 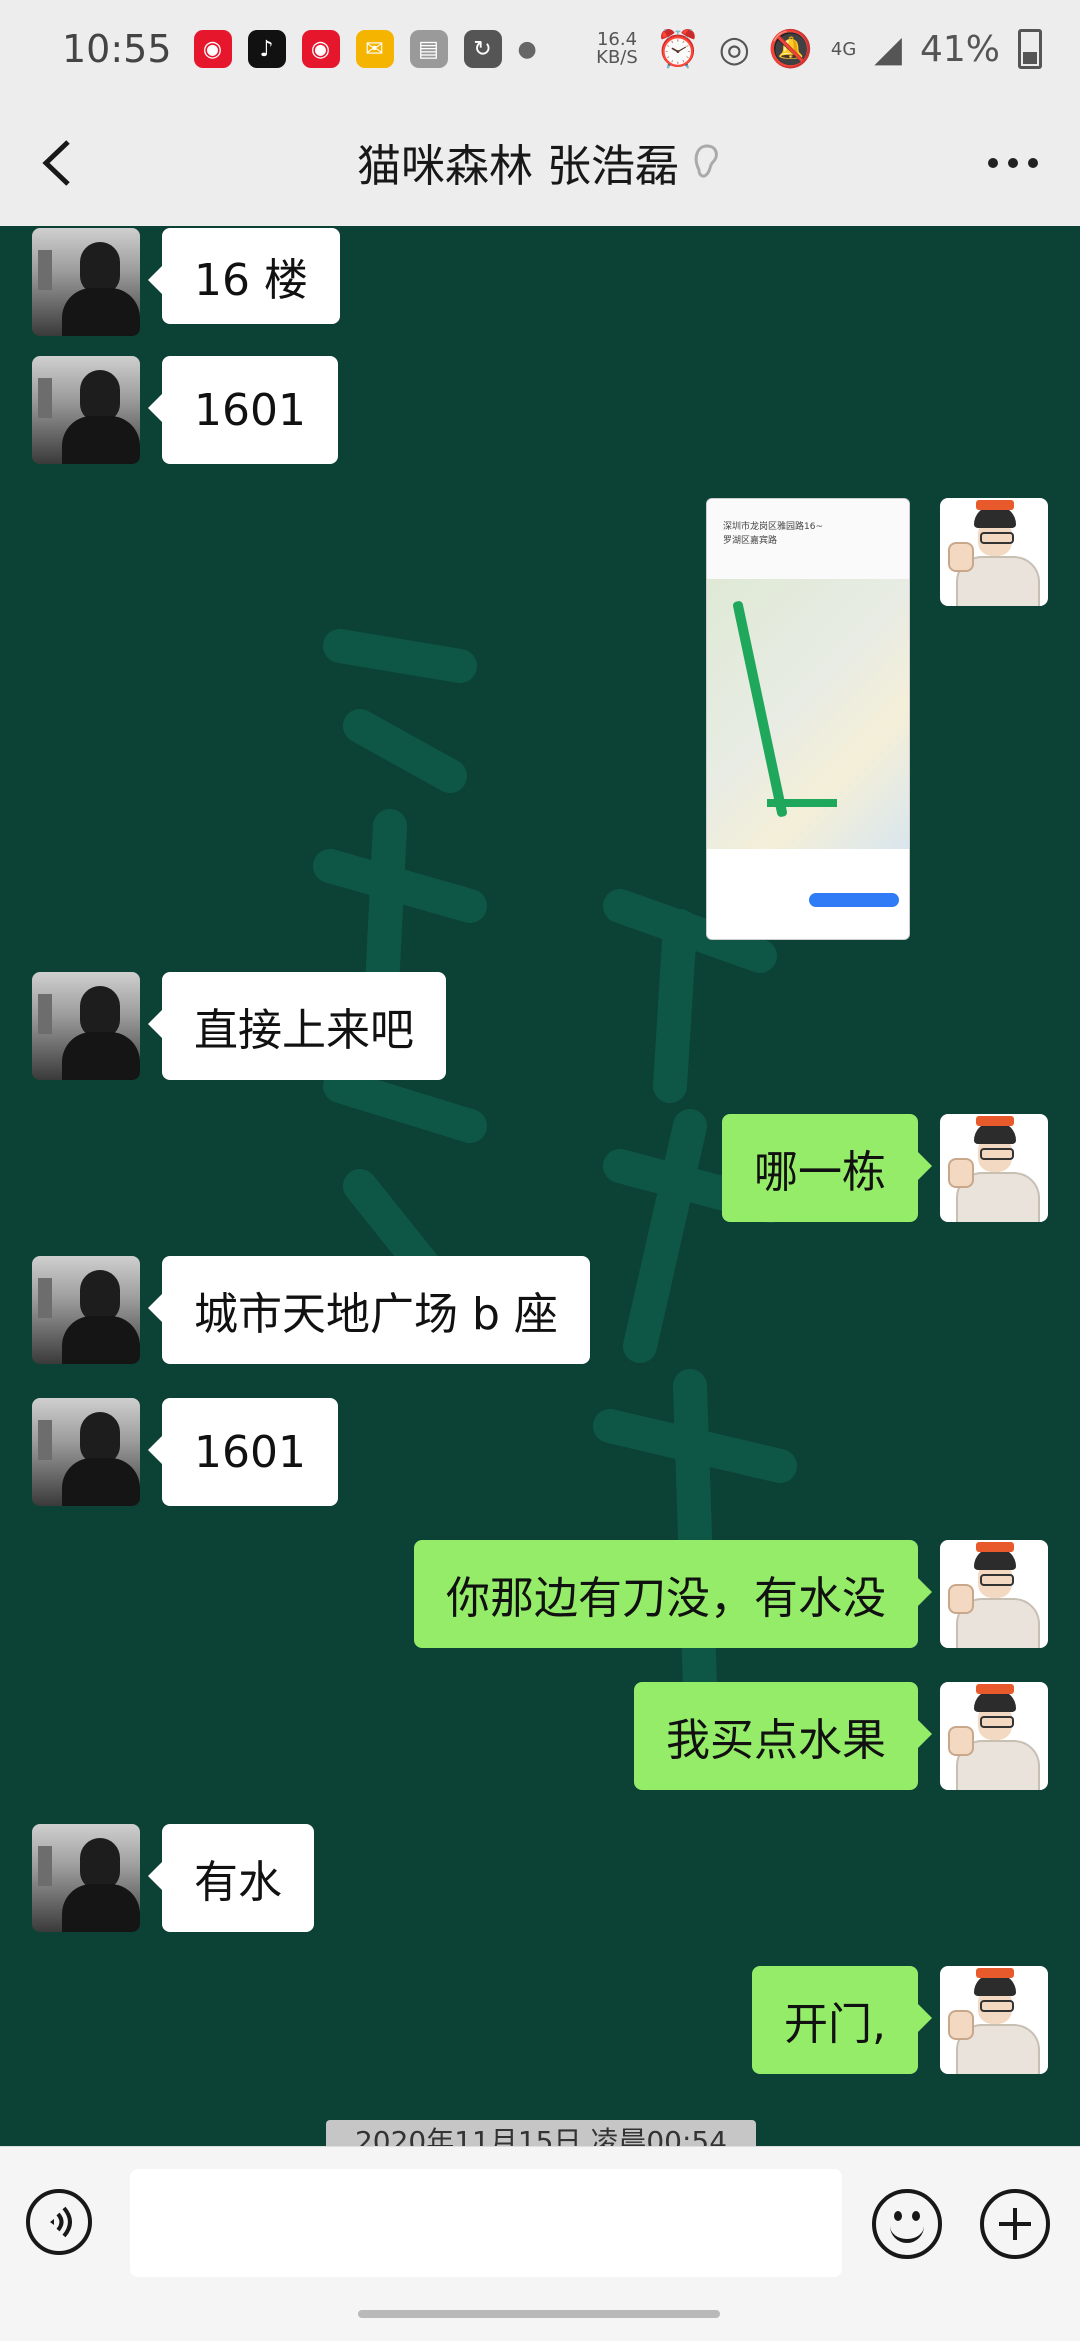 I want to click on message-bubble: 直接上来吧, so click(x=297, y=1026).